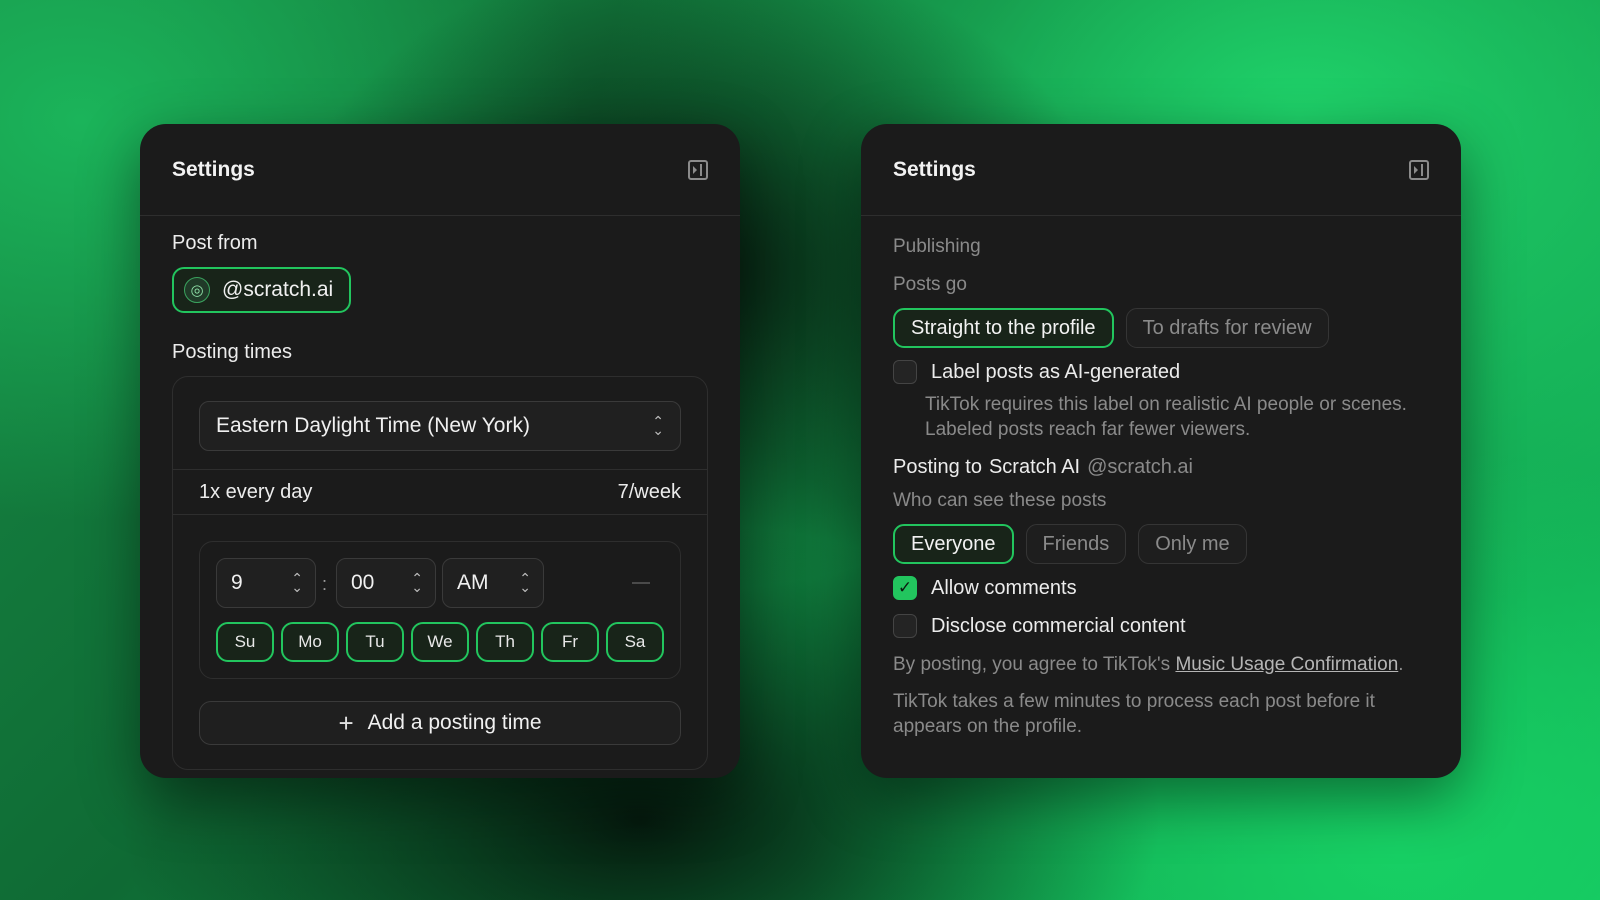  I want to click on visibility-segmented: Everyone Friends Only me, so click(1161, 544).